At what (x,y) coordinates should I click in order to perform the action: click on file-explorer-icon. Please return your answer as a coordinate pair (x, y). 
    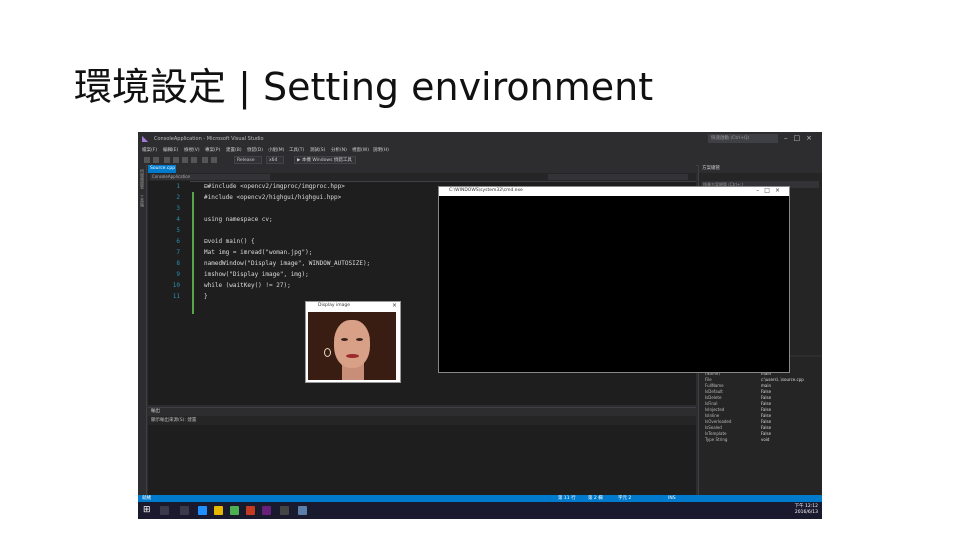
    Looking at the image, I should click on (218, 510).